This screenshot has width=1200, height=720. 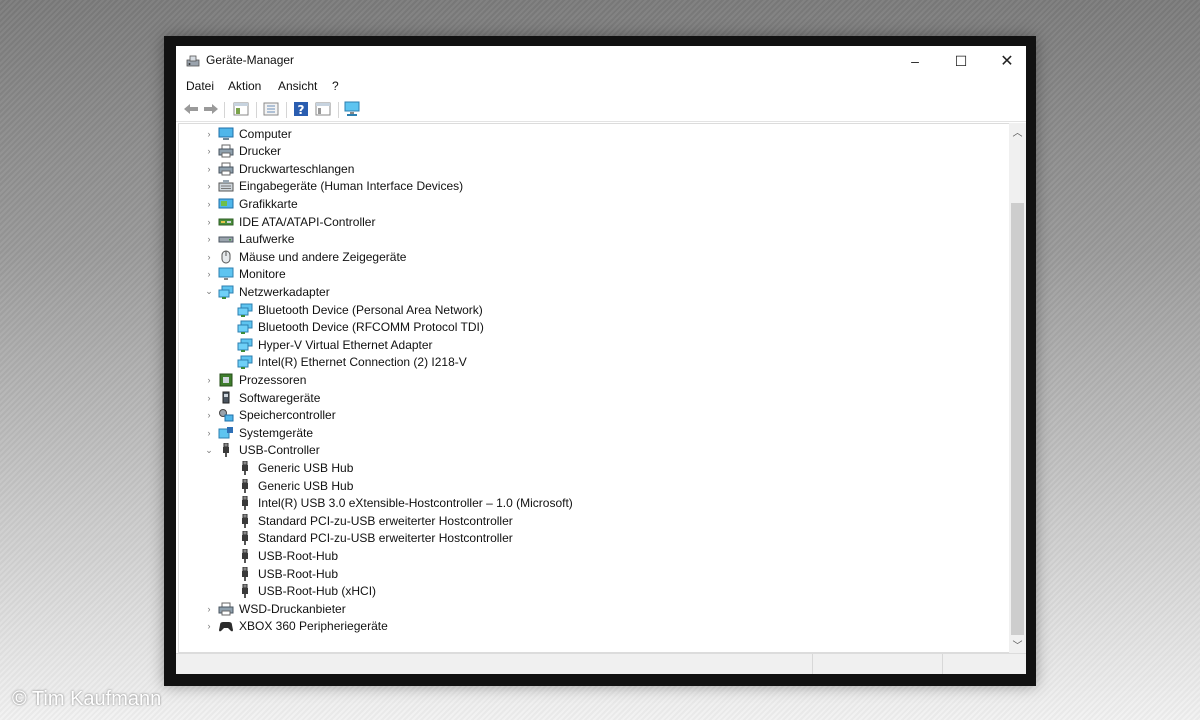 What do you see at coordinates (323, 256) in the screenshot?
I see `tree-category-label: Mäuse und andere Zeigegeräte` at bounding box center [323, 256].